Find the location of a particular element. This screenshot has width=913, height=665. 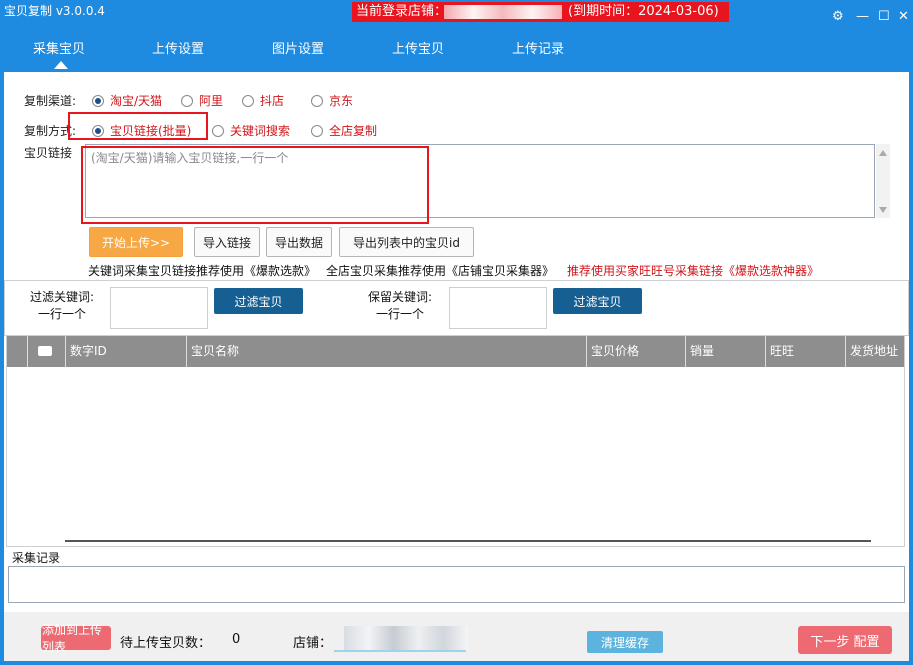

radio-channel-ali: 阿里 is located at coordinates (202, 100).